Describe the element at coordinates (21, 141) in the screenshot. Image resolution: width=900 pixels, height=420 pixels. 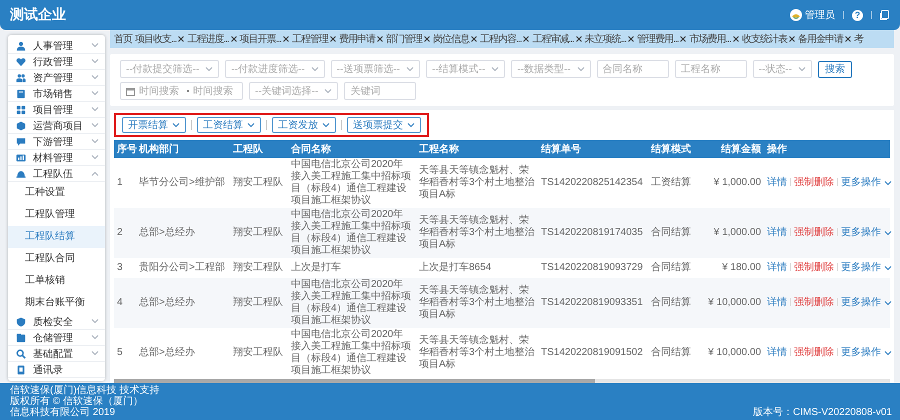
I see `chat-icon` at that location.